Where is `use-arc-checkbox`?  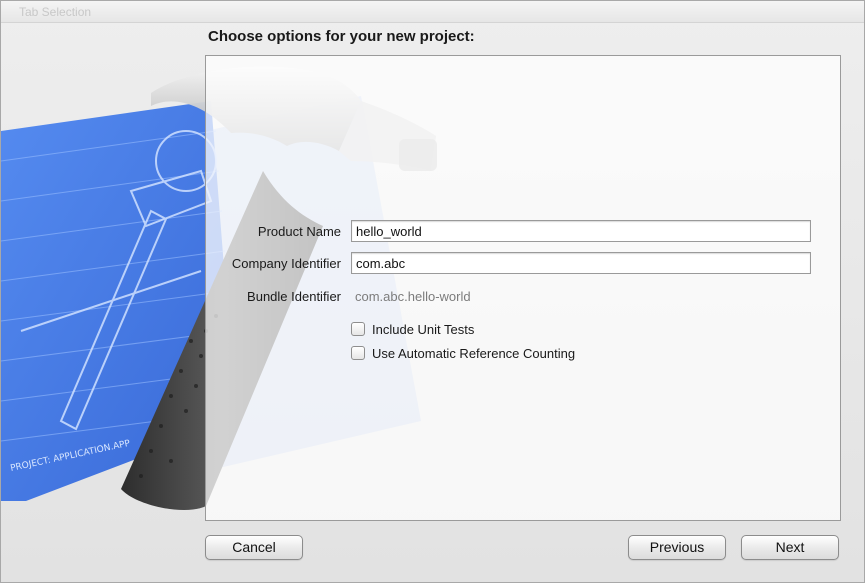
use-arc-checkbox is located at coordinates (358, 353).